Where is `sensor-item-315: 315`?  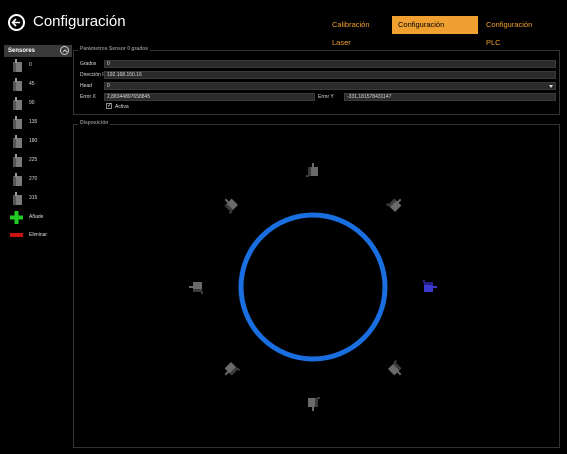
sensor-item-315: 315 is located at coordinates (38, 200).